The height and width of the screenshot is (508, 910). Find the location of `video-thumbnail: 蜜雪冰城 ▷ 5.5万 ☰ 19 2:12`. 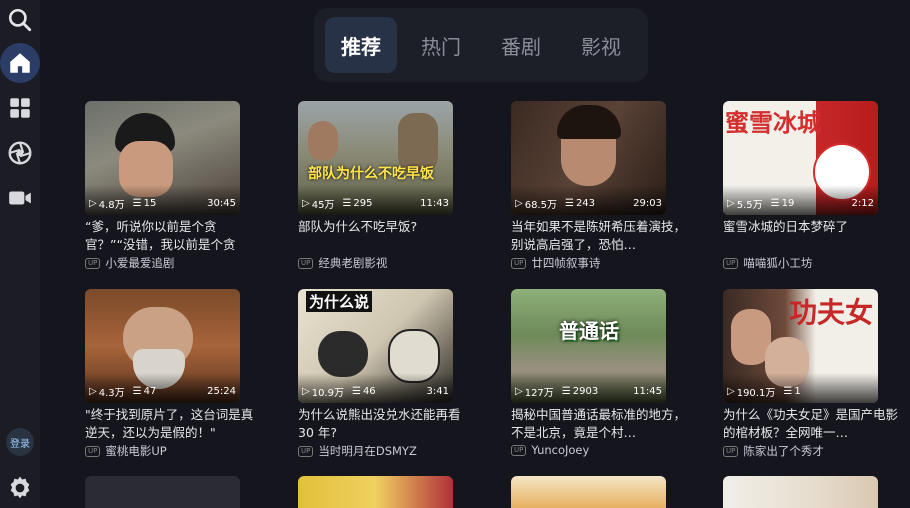

video-thumbnail: 蜜雪冰城 ▷ 5.5万 ☰ 19 2:12 is located at coordinates (800, 158).